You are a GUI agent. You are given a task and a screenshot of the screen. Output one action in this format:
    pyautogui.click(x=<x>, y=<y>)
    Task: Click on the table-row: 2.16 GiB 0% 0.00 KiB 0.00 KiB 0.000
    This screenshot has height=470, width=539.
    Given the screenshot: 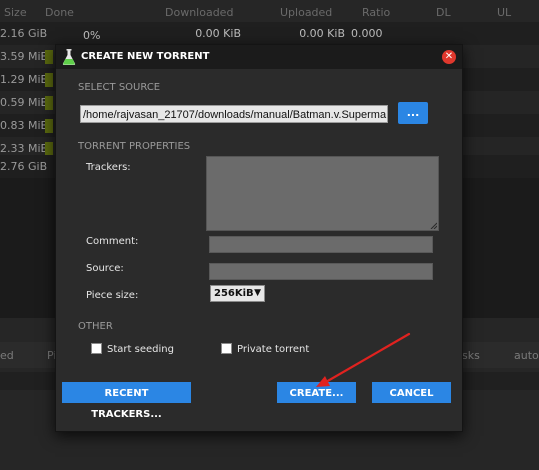 What is the action you would take?
    pyautogui.click(x=269, y=33)
    